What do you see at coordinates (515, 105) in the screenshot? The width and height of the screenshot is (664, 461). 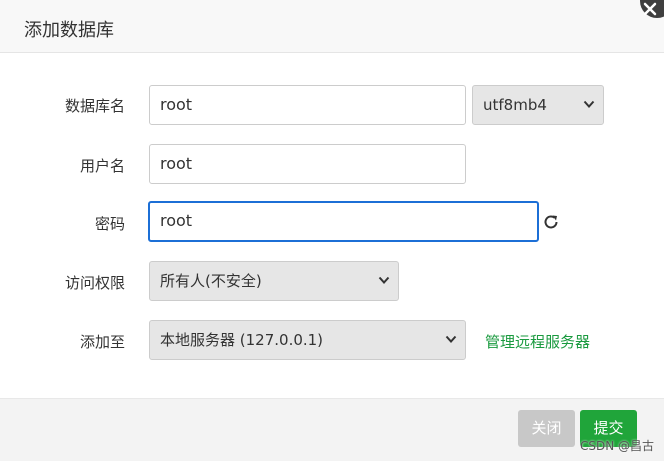 I see `charset-select-value: utf8mb4` at bounding box center [515, 105].